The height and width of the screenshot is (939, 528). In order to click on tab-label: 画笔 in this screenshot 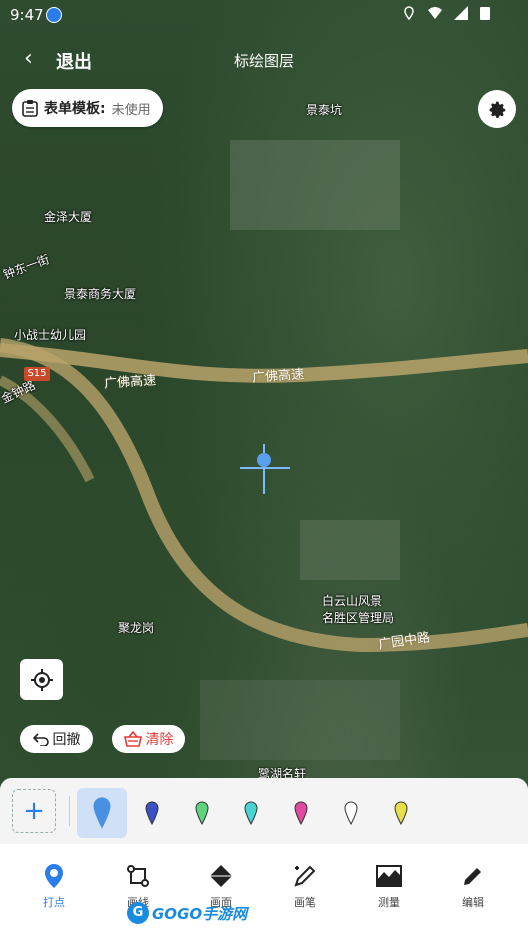, I will do `click(305, 902)`.